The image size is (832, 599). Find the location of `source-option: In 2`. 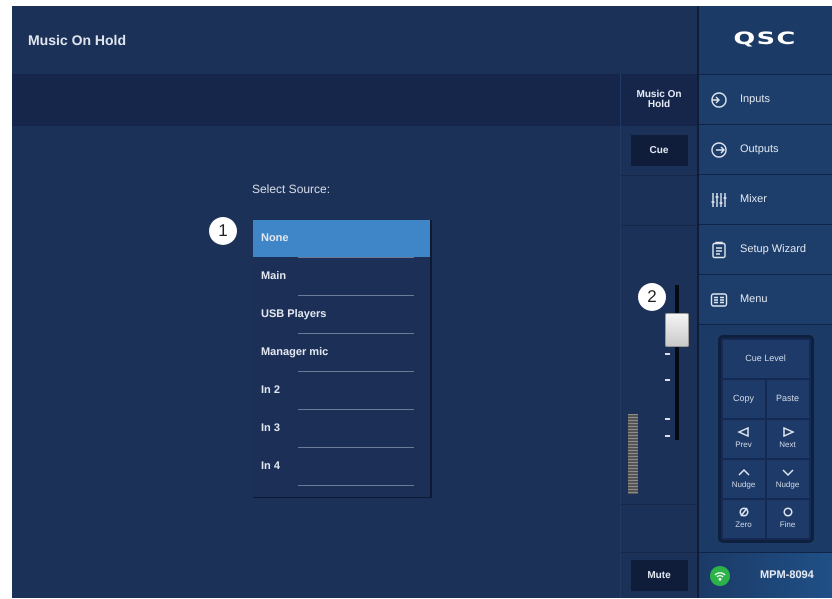

source-option: In 2 is located at coordinates (341, 390).